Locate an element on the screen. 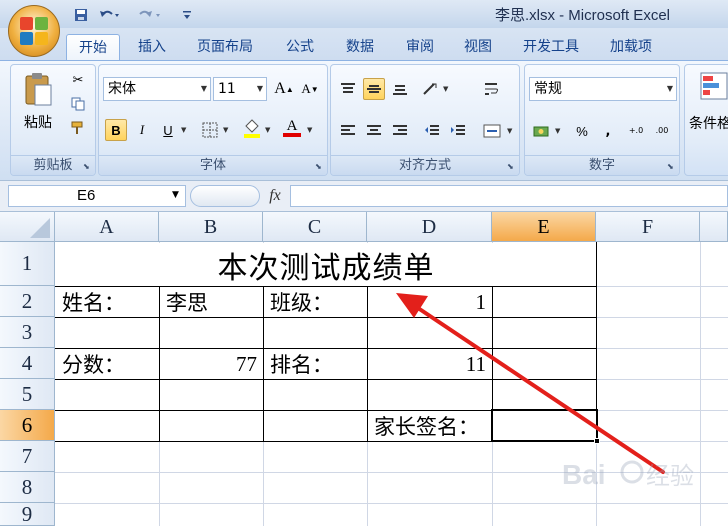  office-logo-icon is located at coordinates (34, 31).